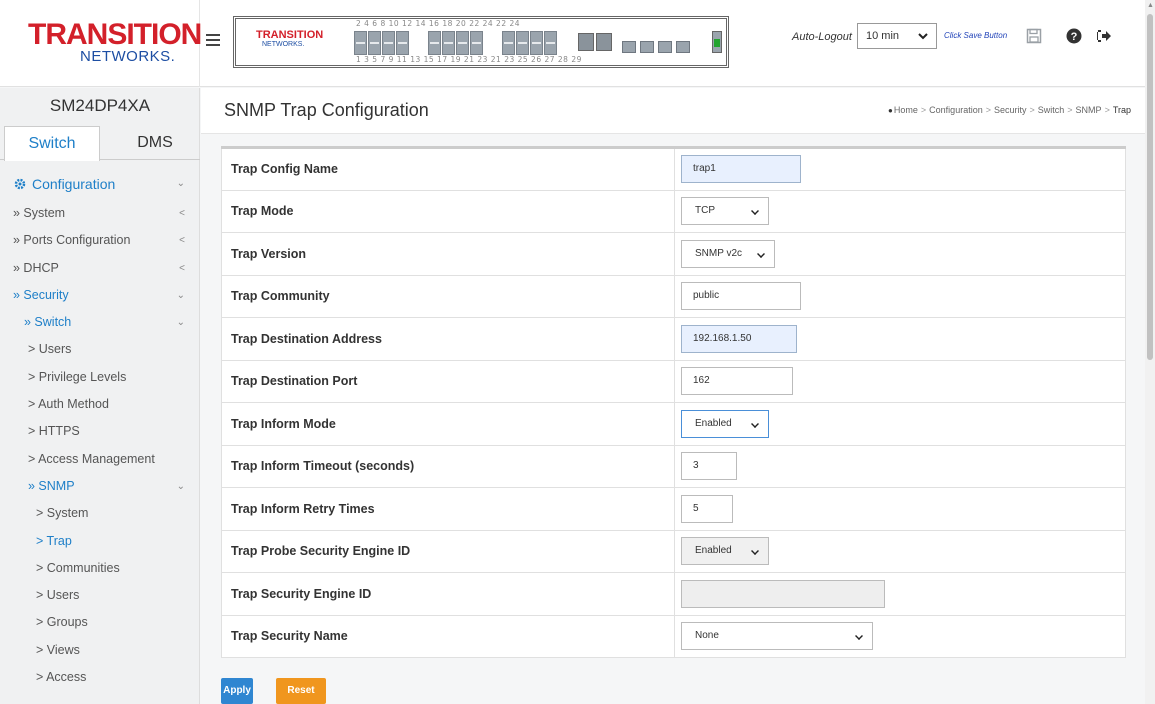  I want to click on autologout-select: 10 min, so click(897, 36).